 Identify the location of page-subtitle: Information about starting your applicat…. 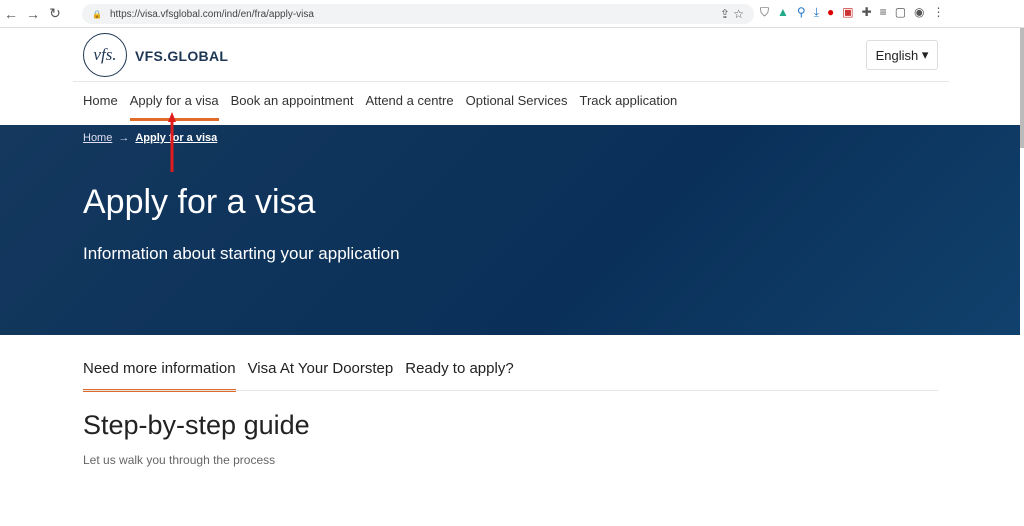
(241, 253).